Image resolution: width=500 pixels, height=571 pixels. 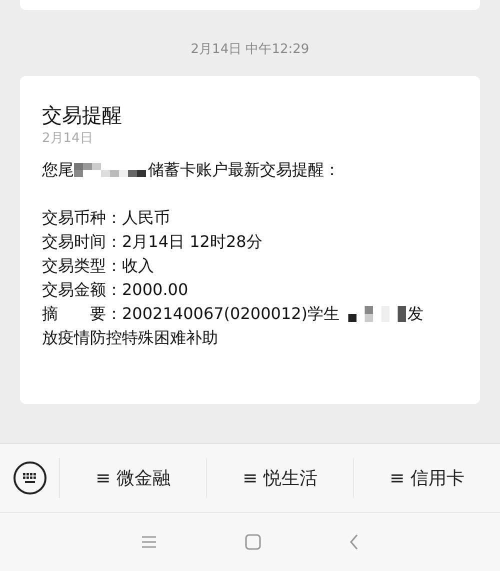 What do you see at coordinates (280, 478) in the screenshot?
I see `menu-item: ≡ 悦生活` at bounding box center [280, 478].